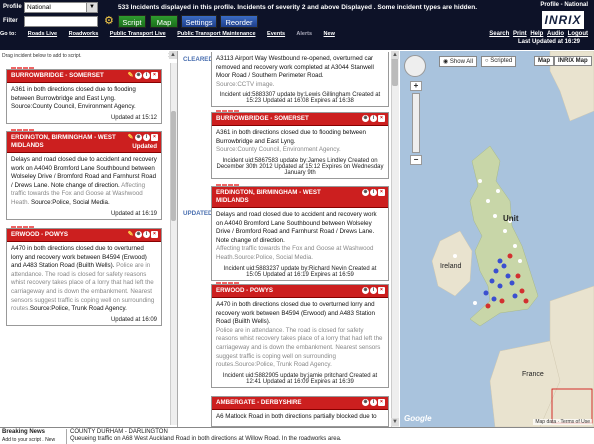 This screenshot has width=594, height=444. I want to click on map-label: Unit, so click(511, 218).